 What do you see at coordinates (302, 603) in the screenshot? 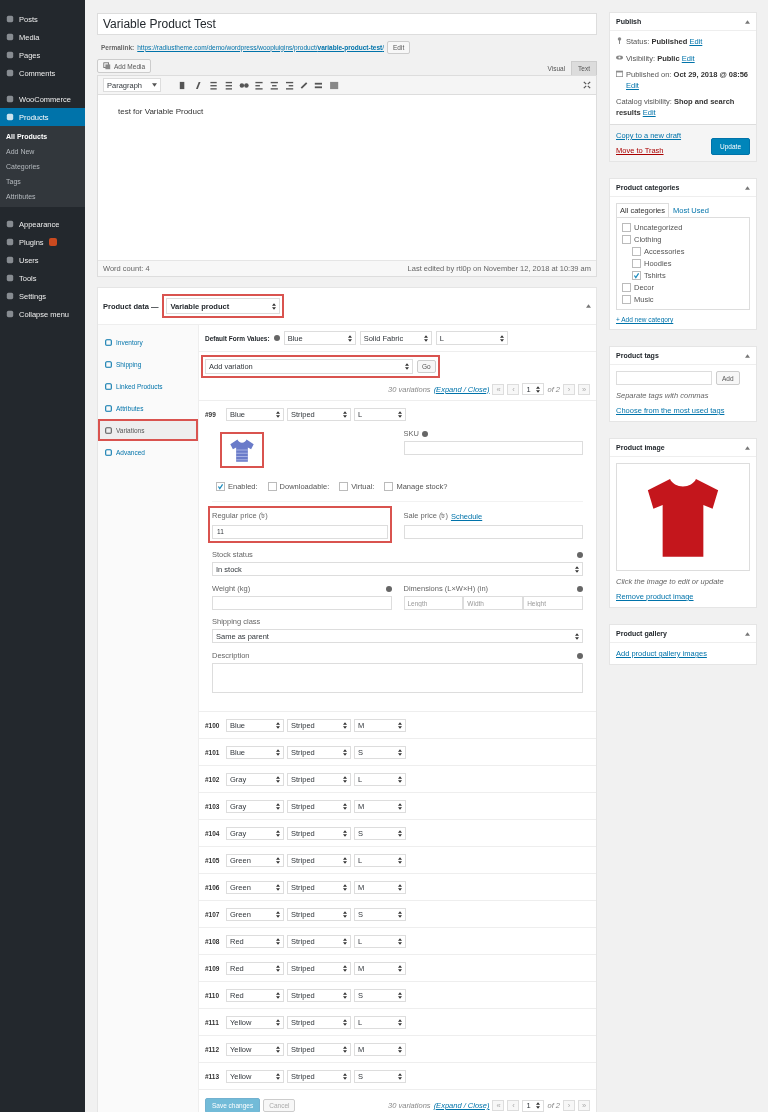
I see `weight-input` at bounding box center [302, 603].